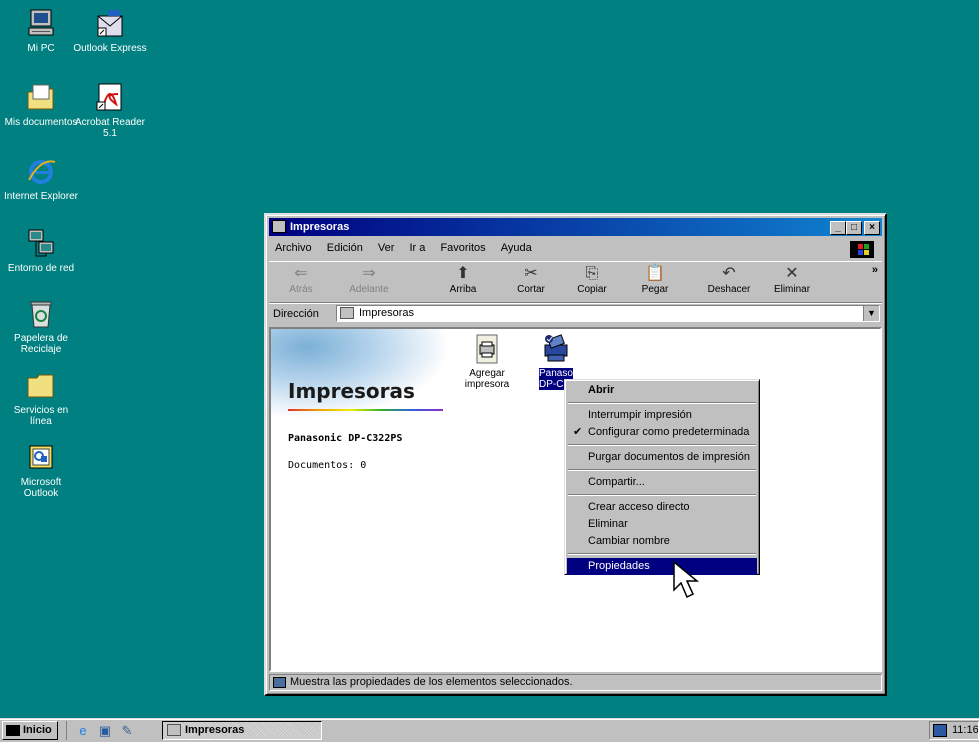 The image size is (979, 742). I want to click on menu-favoritos: Favoritos, so click(462, 248).